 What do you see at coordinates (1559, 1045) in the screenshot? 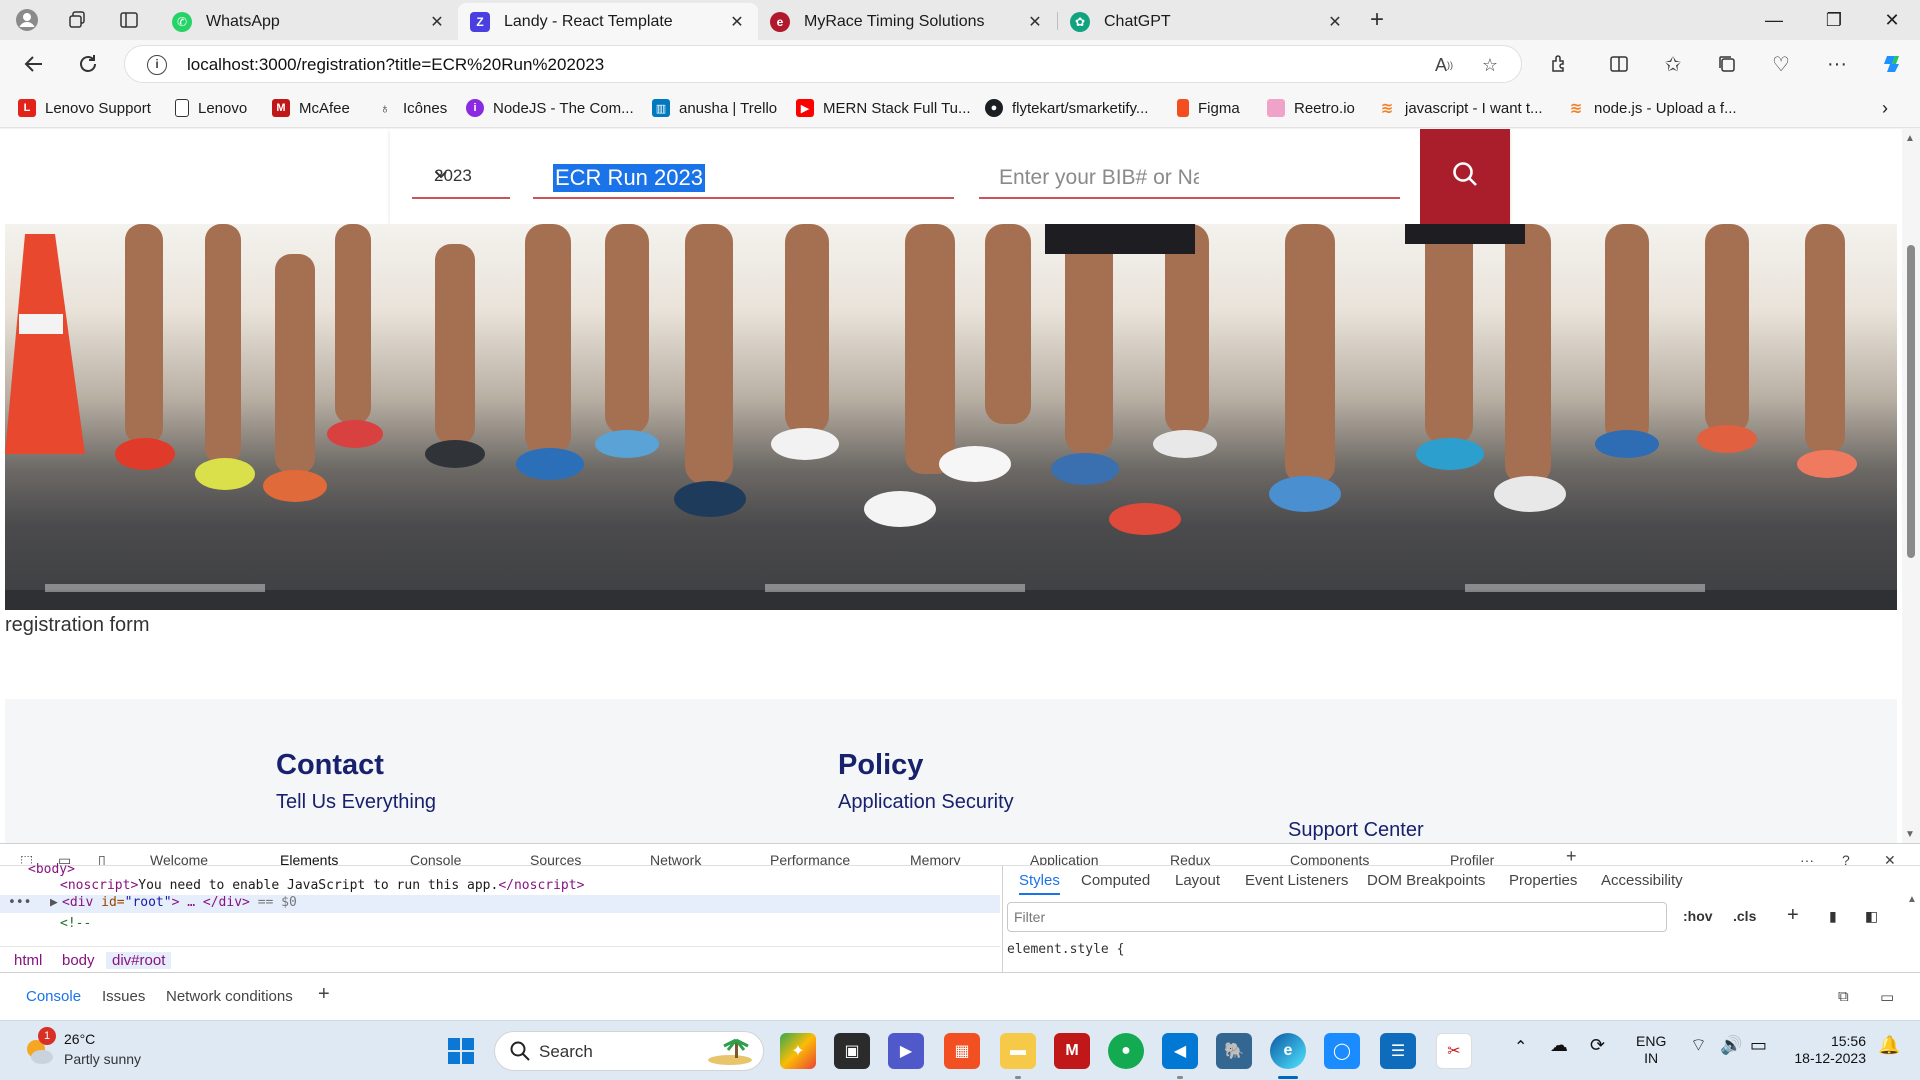
I see `onedrive-icon: ☁` at bounding box center [1559, 1045].